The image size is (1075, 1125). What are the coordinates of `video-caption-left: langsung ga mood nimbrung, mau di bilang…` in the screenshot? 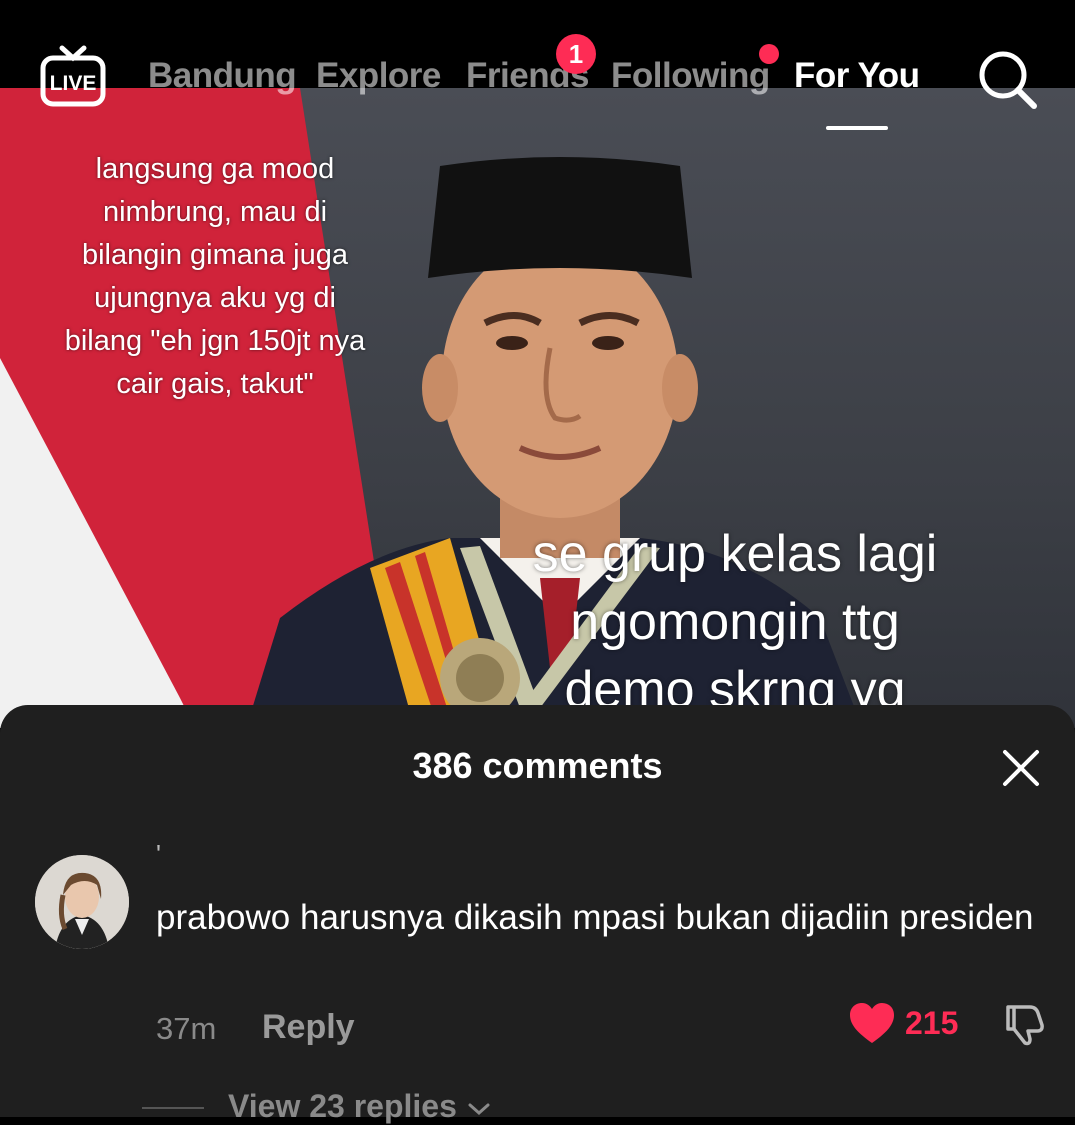 It's located at (215, 276).